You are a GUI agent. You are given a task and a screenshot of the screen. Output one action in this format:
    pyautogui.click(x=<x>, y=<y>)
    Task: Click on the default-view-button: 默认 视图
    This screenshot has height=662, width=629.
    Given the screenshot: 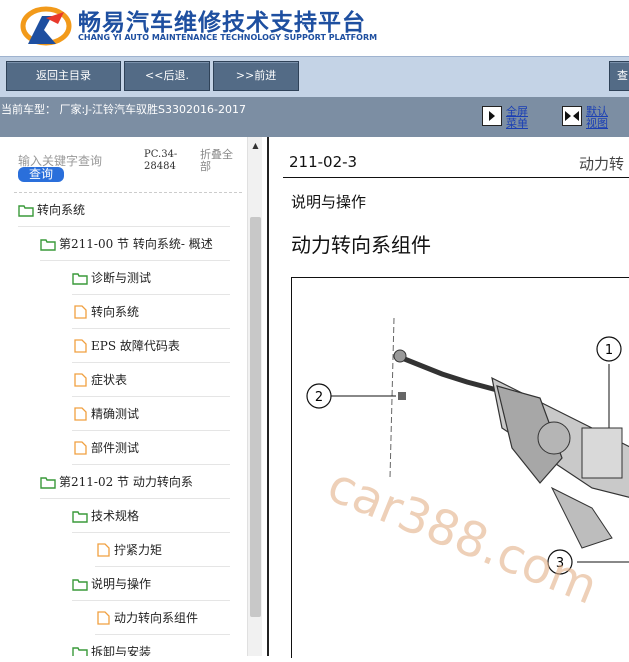 What is the action you would take?
    pyautogui.click(x=585, y=118)
    